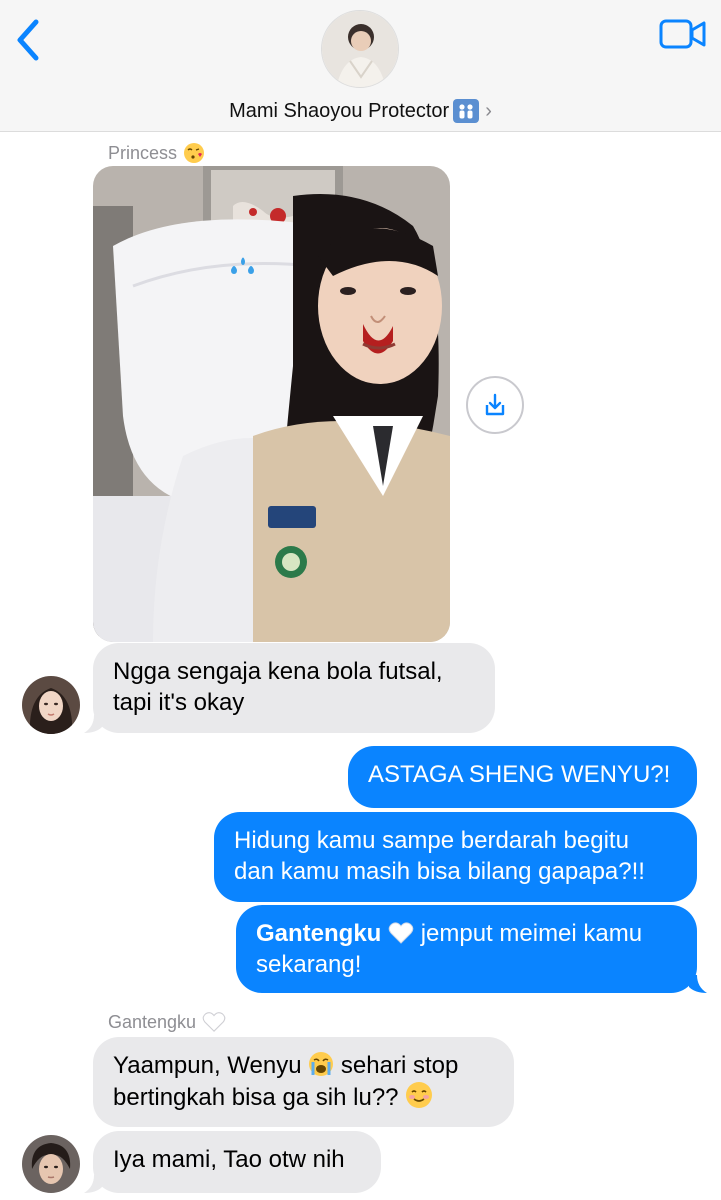 The height and width of the screenshot is (1200, 721). Describe the element at coordinates (339, 110) in the screenshot. I see `contact-name: Mami Shaoyou Protector` at that location.